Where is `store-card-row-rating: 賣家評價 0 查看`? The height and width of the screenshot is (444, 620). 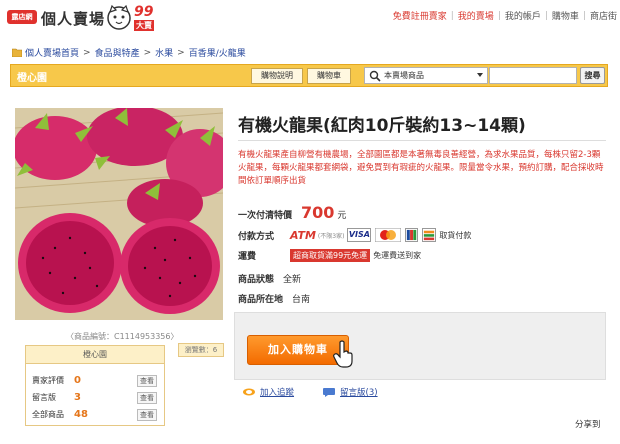 store-card-row-rating: 賣家評價 0 查看 is located at coordinates (94, 380).